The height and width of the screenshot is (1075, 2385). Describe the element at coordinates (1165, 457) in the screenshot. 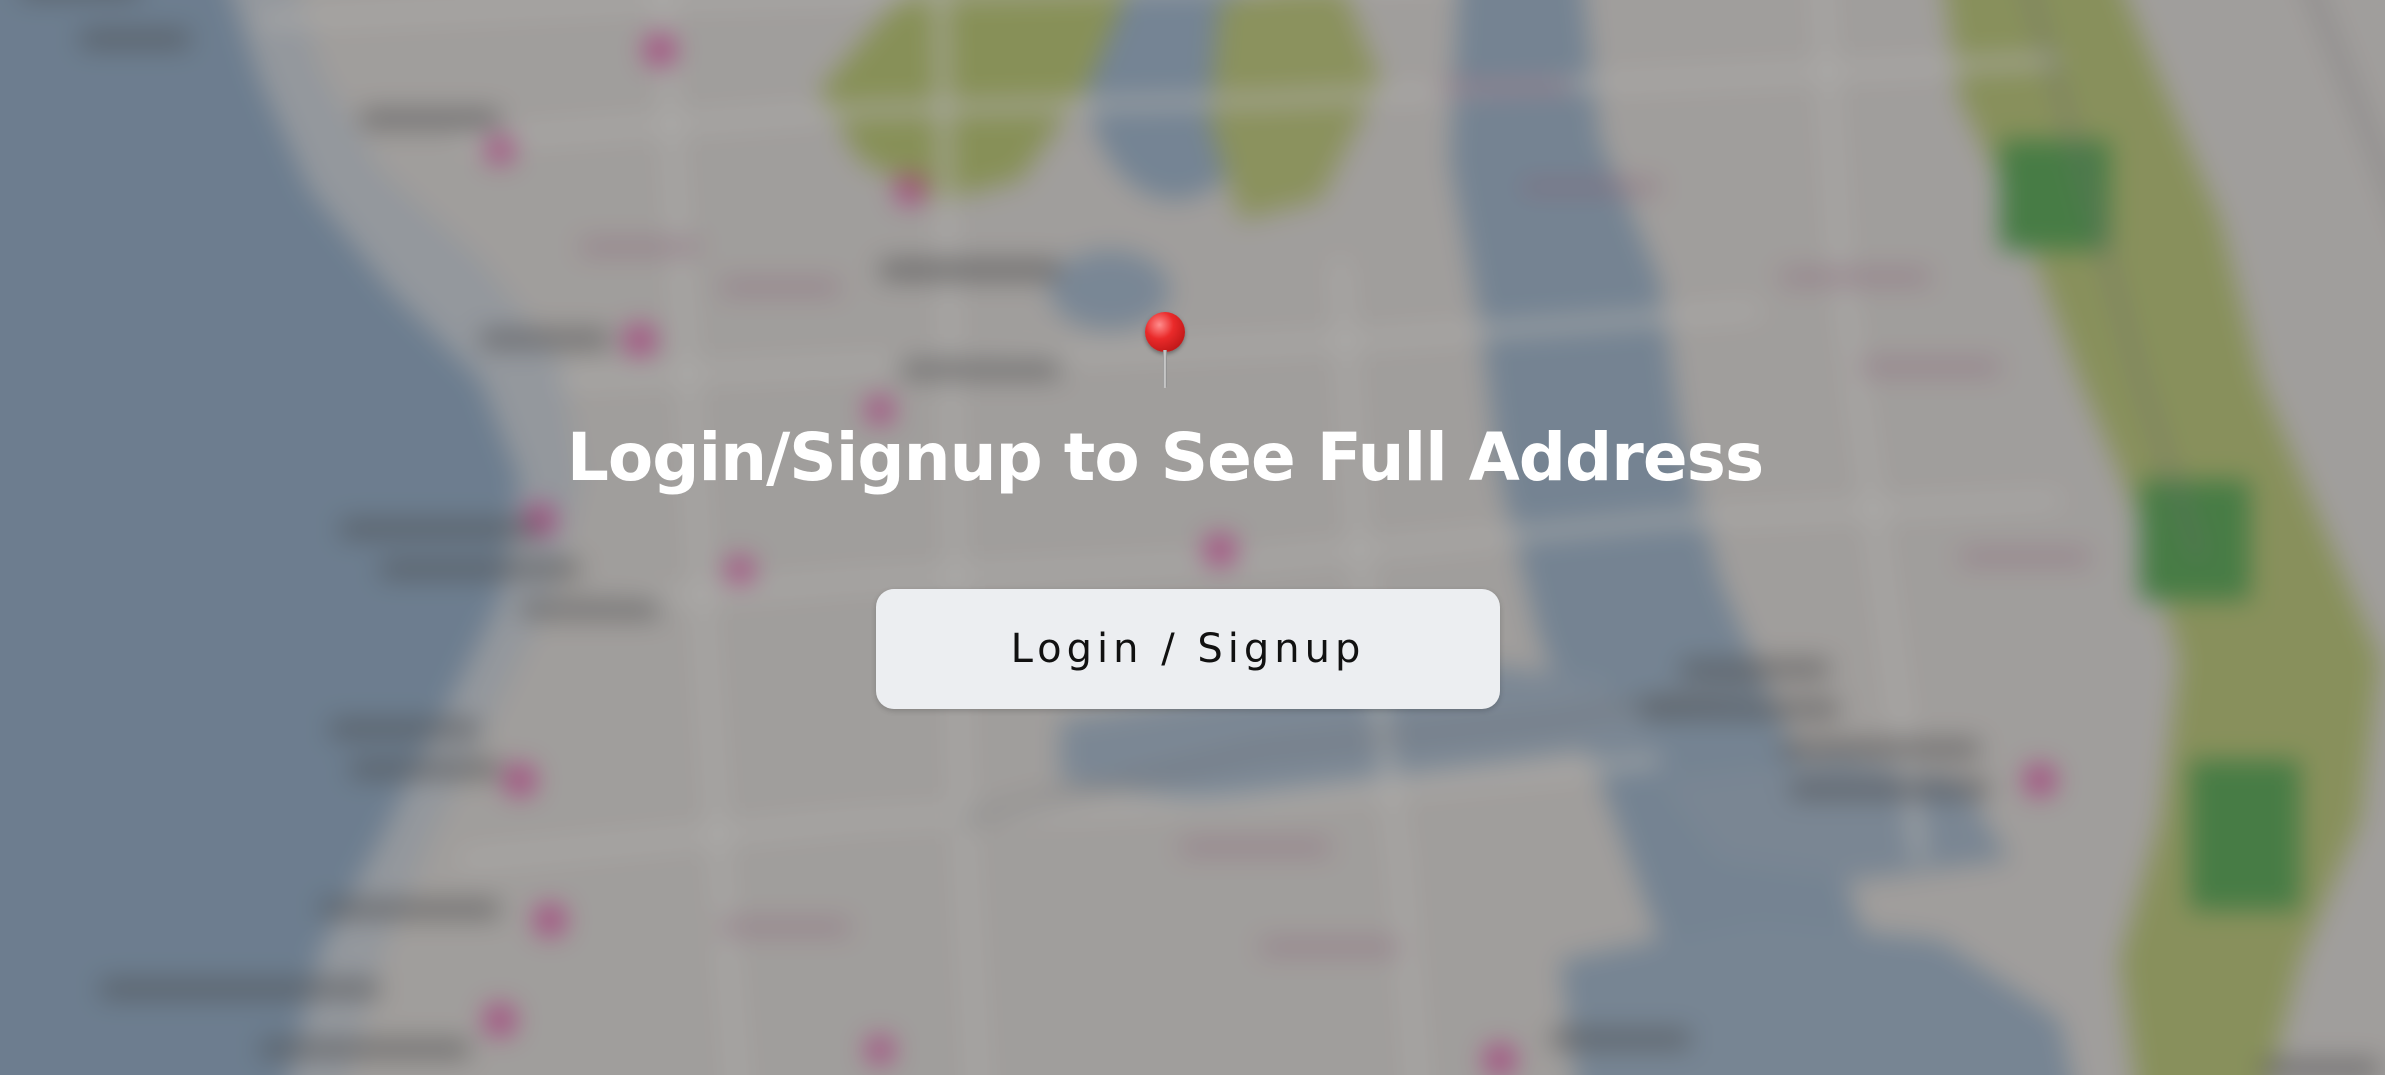

I see `login-prompt-headline: Login/Signup to See Full Address` at that location.